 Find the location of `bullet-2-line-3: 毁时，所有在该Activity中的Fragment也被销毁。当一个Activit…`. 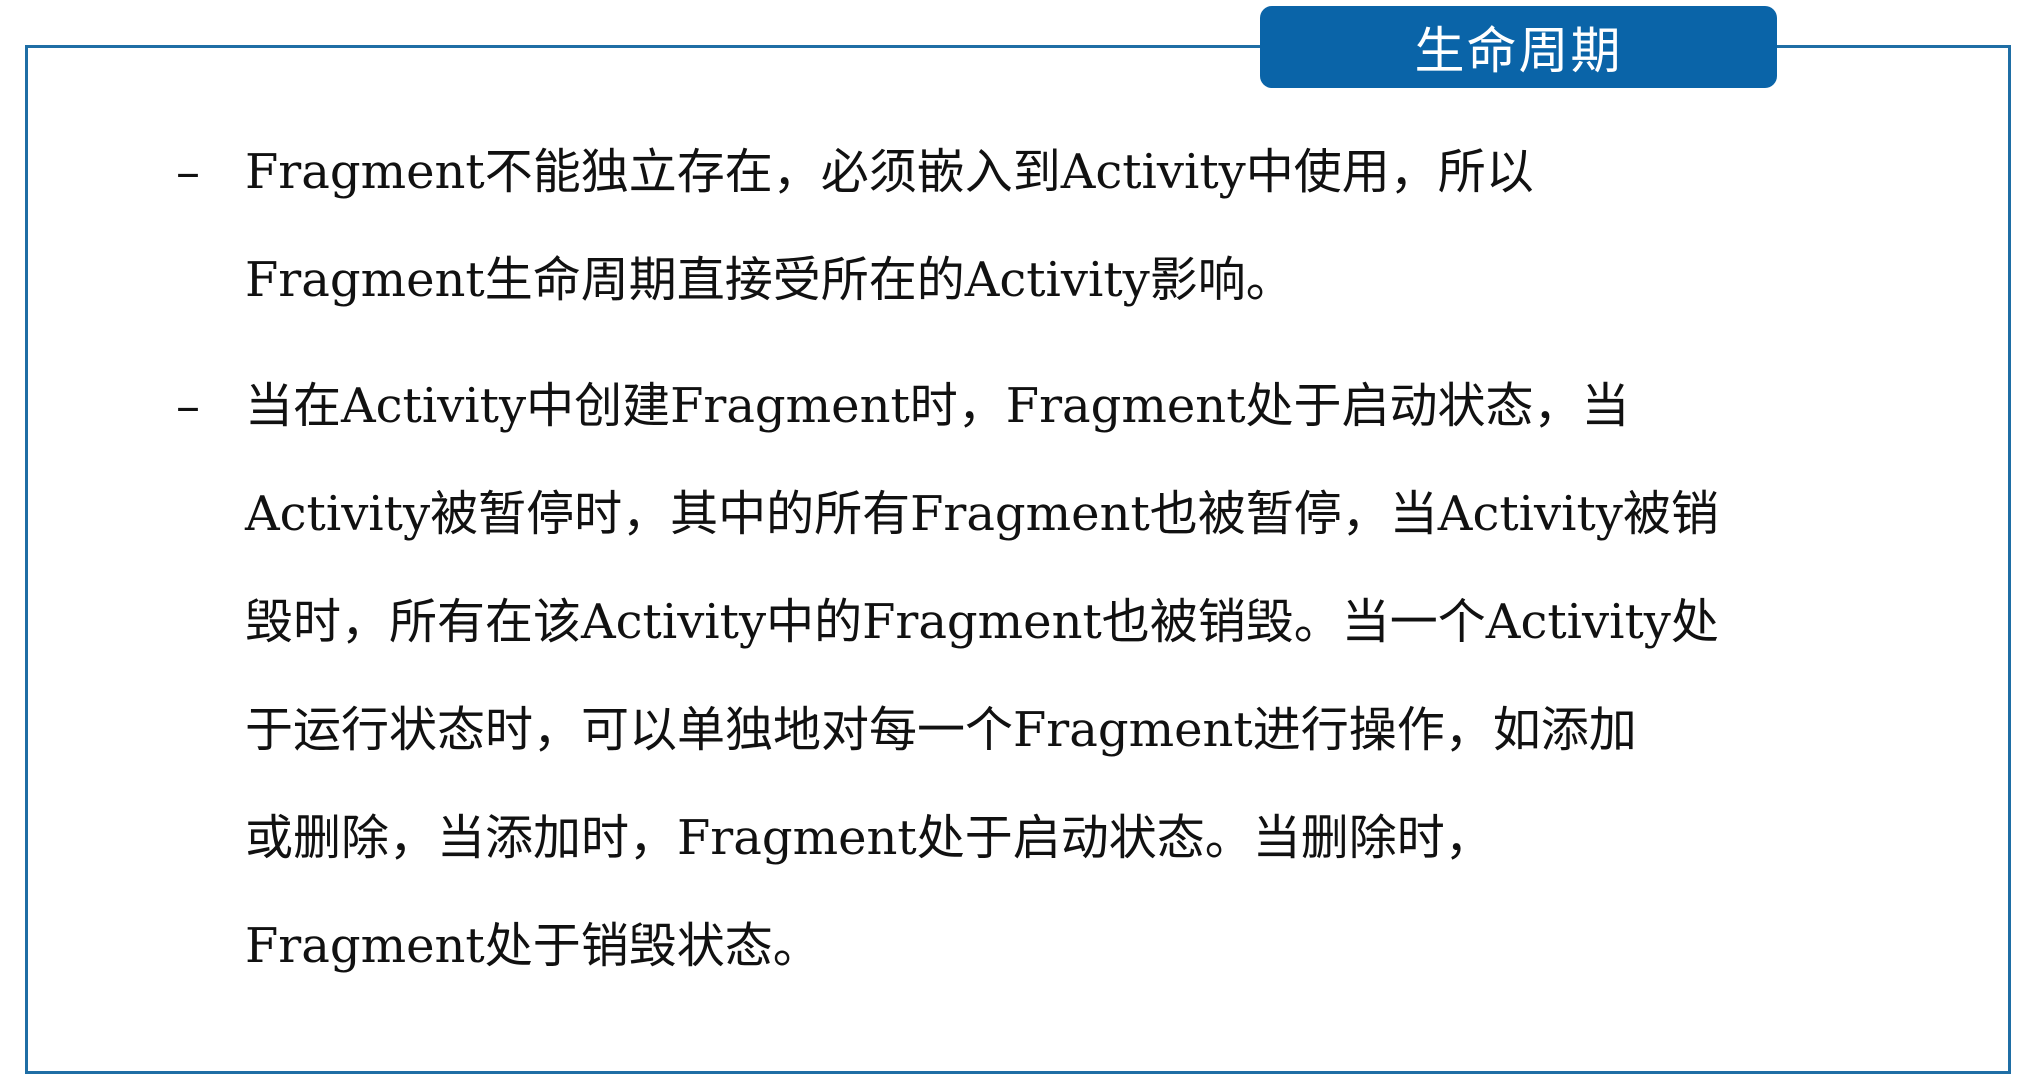

bullet-2-line-3: 毁时，所有在该Activity中的Fragment也被销毁。当一个Activit… is located at coordinates (982, 622).